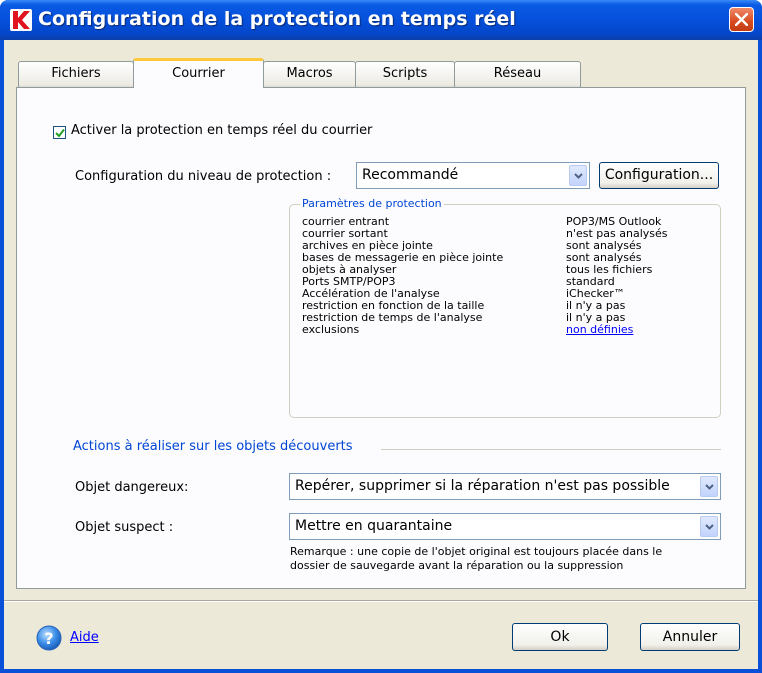 The height and width of the screenshot is (673, 762). What do you see at coordinates (505, 526) in the screenshot?
I see `suspect-object-select: Mettre en quarantaine` at bounding box center [505, 526].